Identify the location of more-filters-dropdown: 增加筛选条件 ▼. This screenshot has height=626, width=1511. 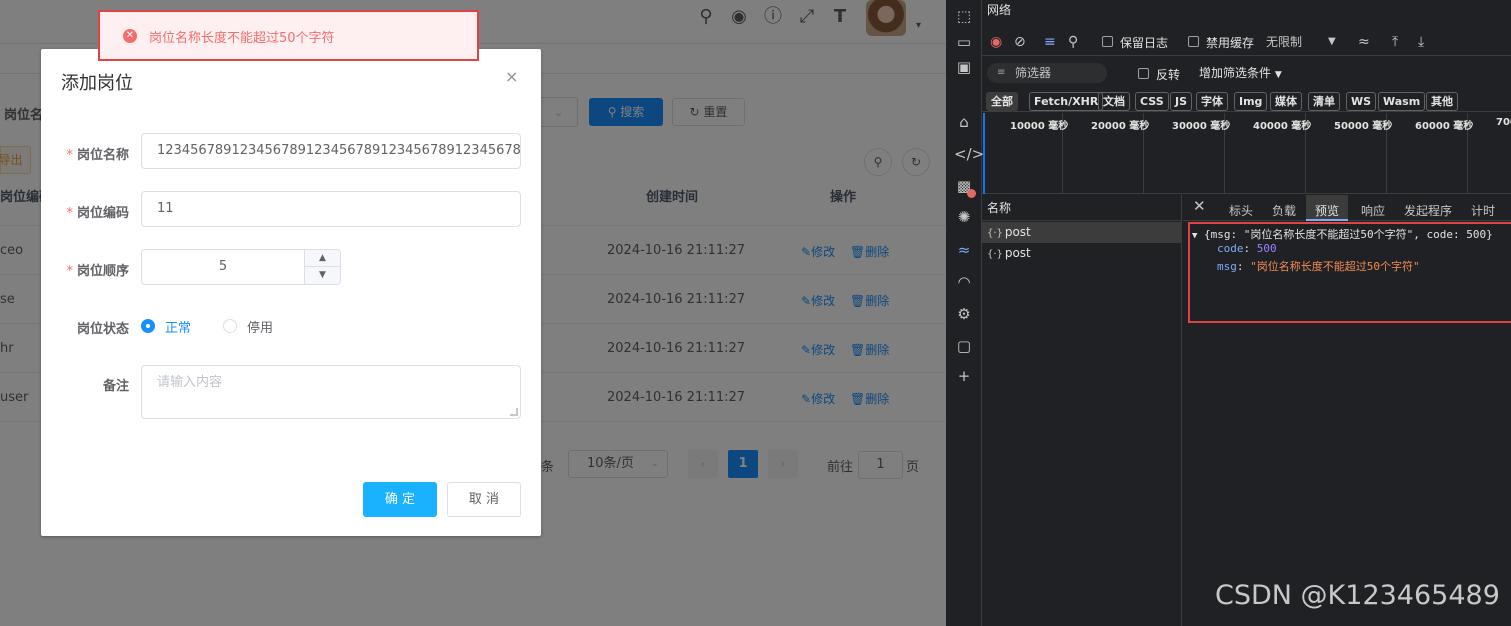
(1240, 72).